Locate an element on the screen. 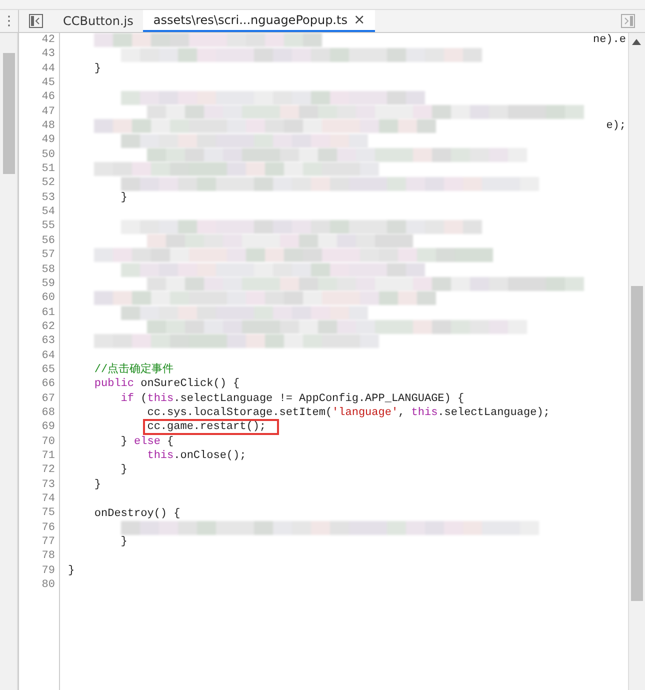 This screenshot has width=645, height=690. line-number: 80 is located at coordinates (48, 585).